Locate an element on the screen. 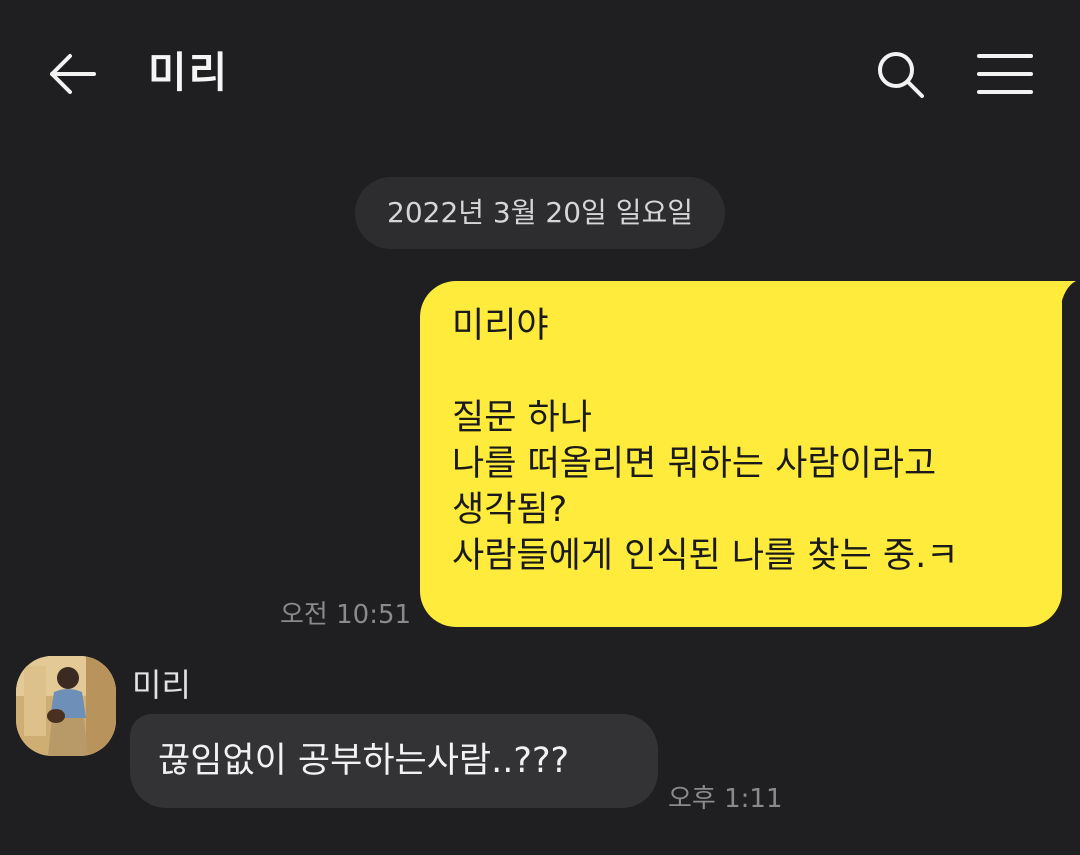 This screenshot has width=1080, height=855. back-button is located at coordinates (74, 74).